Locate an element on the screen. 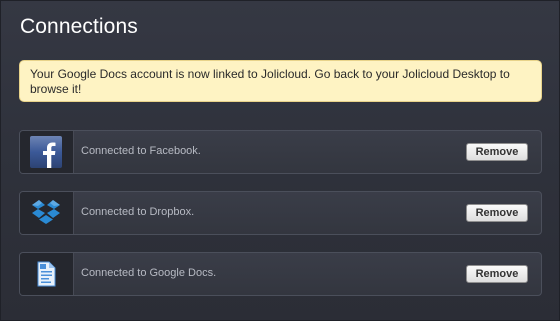 The image size is (560, 321). dropbox-icon is located at coordinates (46, 212).